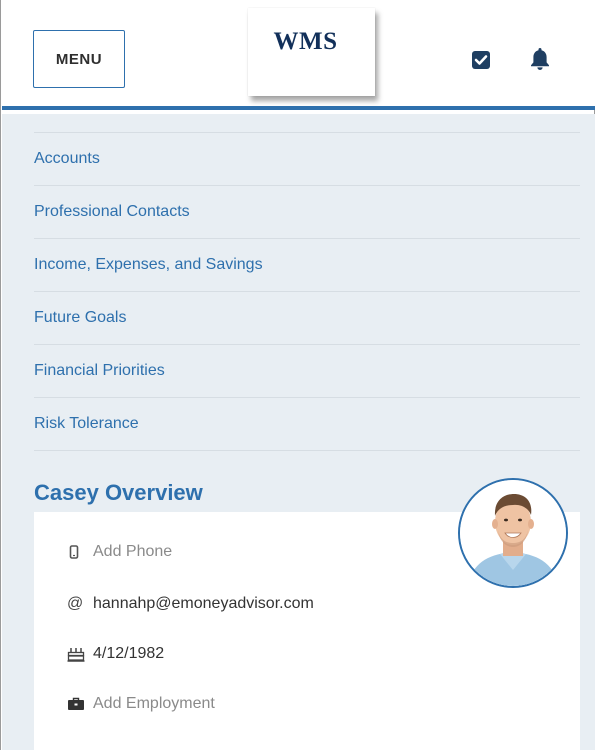 The height and width of the screenshot is (750, 595). I want to click on add-phone-link: Add Phone, so click(132, 552).